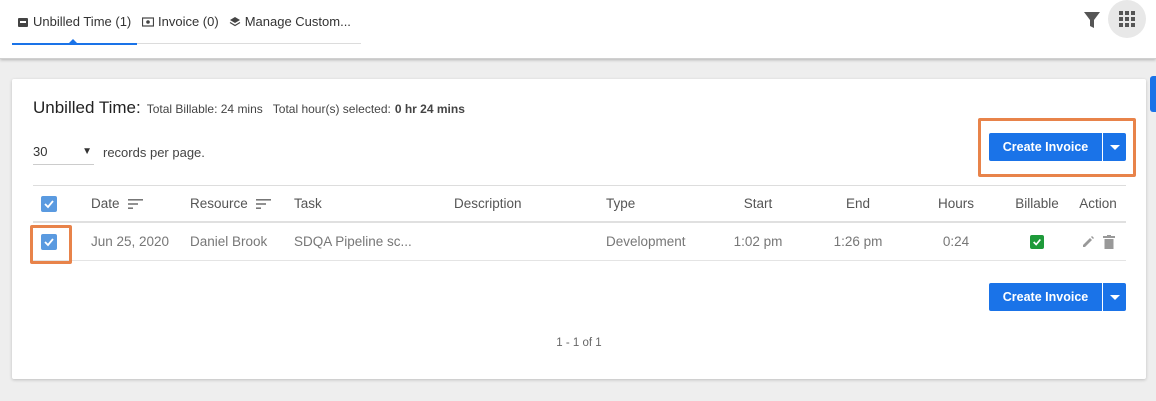  Describe the element at coordinates (1045, 297) in the screenshot. I see `create-invoice-button-bottom: Create Invoice` at that location.